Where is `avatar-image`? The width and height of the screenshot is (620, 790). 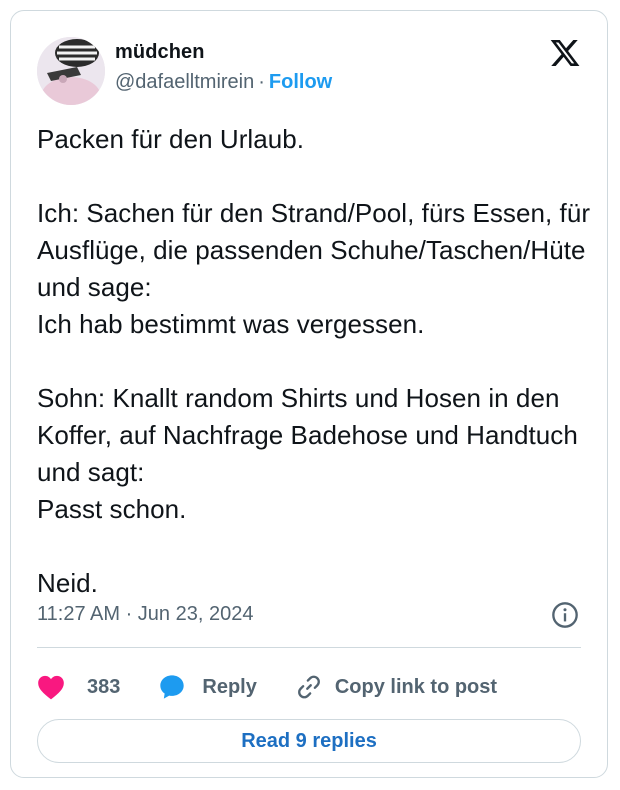 avatar-image is located at coordinates (71, 71).